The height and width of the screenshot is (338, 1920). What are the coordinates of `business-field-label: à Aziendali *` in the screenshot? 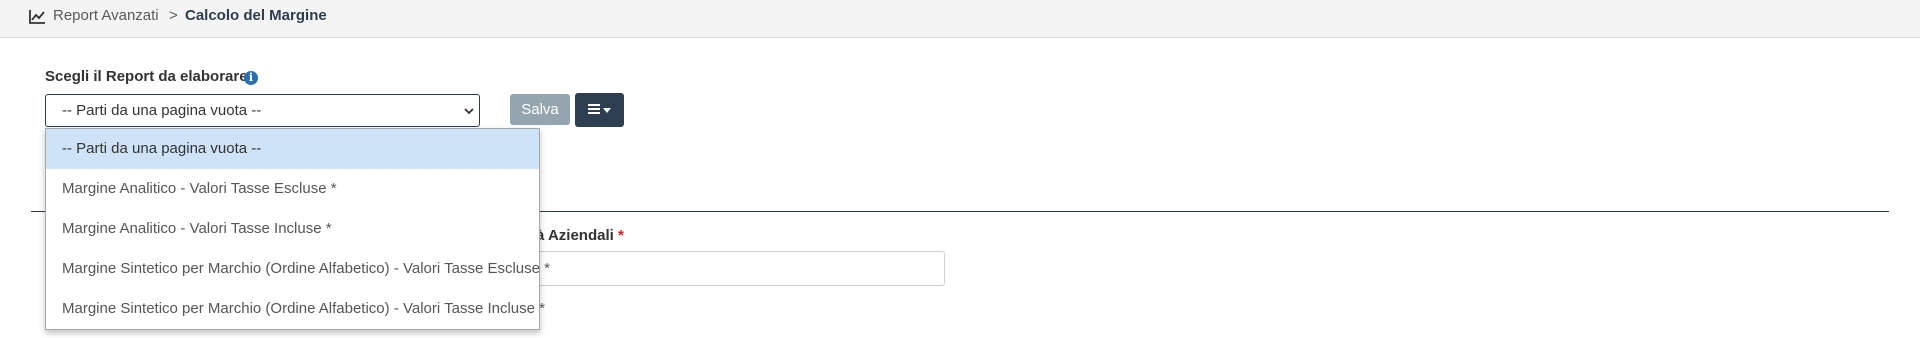 It's located at (580, 235).